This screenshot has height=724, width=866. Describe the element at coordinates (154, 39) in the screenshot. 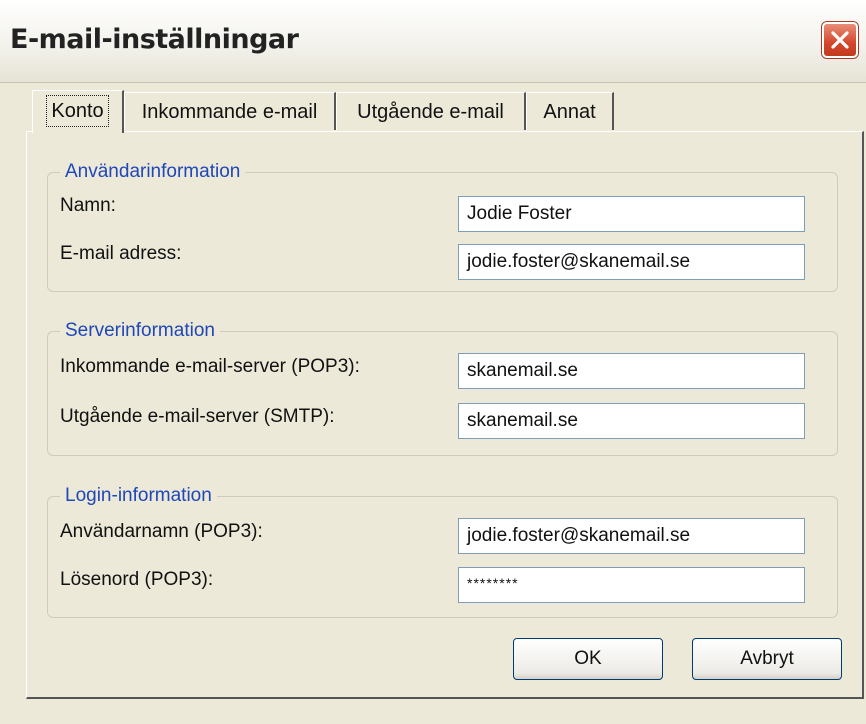

I see `window-title: E-mail-inställningar` at that location.